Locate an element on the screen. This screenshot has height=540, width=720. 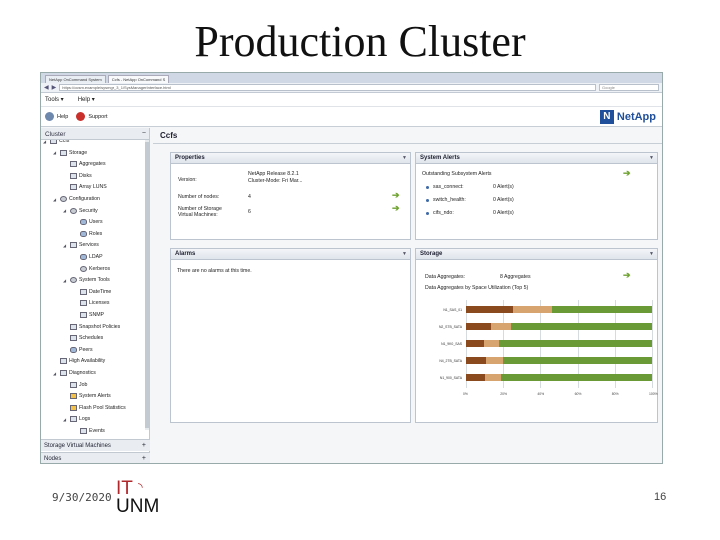
tree-item: Schedules is located at coordinates (83, 338).